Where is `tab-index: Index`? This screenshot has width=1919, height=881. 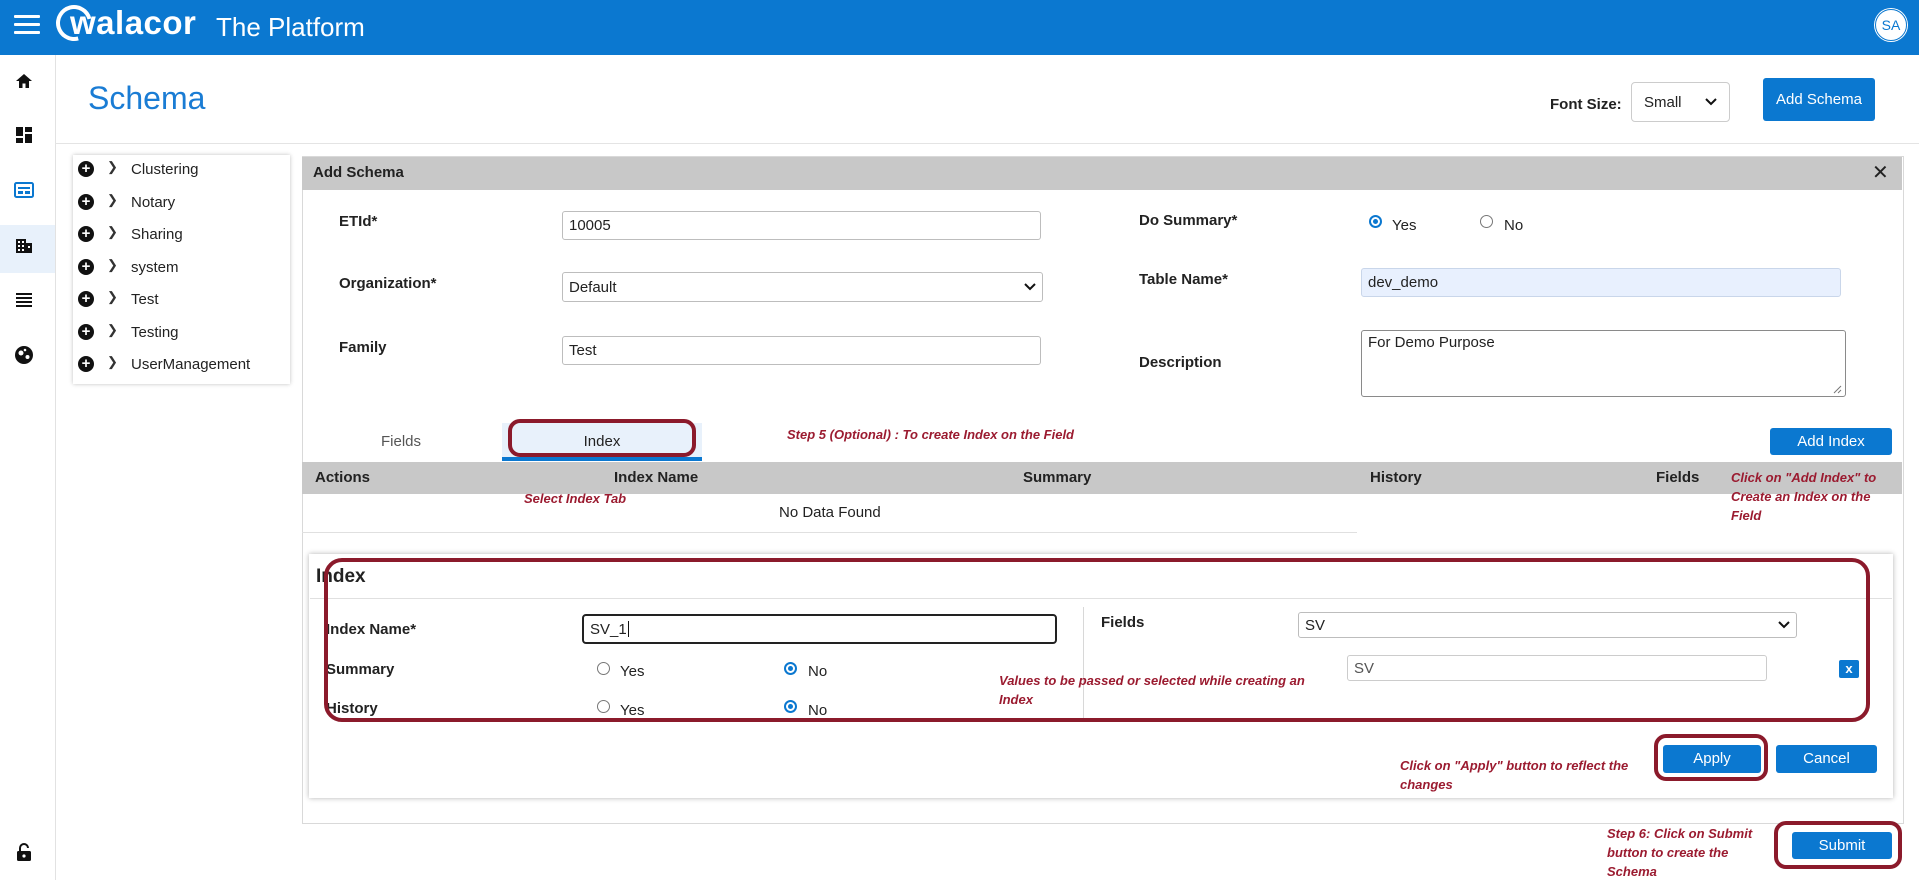 tab-index: Index is located at coordinates (602, 442).